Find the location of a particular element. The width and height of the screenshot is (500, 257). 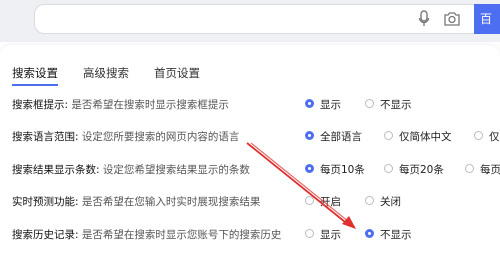

setting-row-search-hint: 搜索框提示: 是否希望在搜索时显示搜索框提示 显示 不显示 is located at coordinates (212, 105).